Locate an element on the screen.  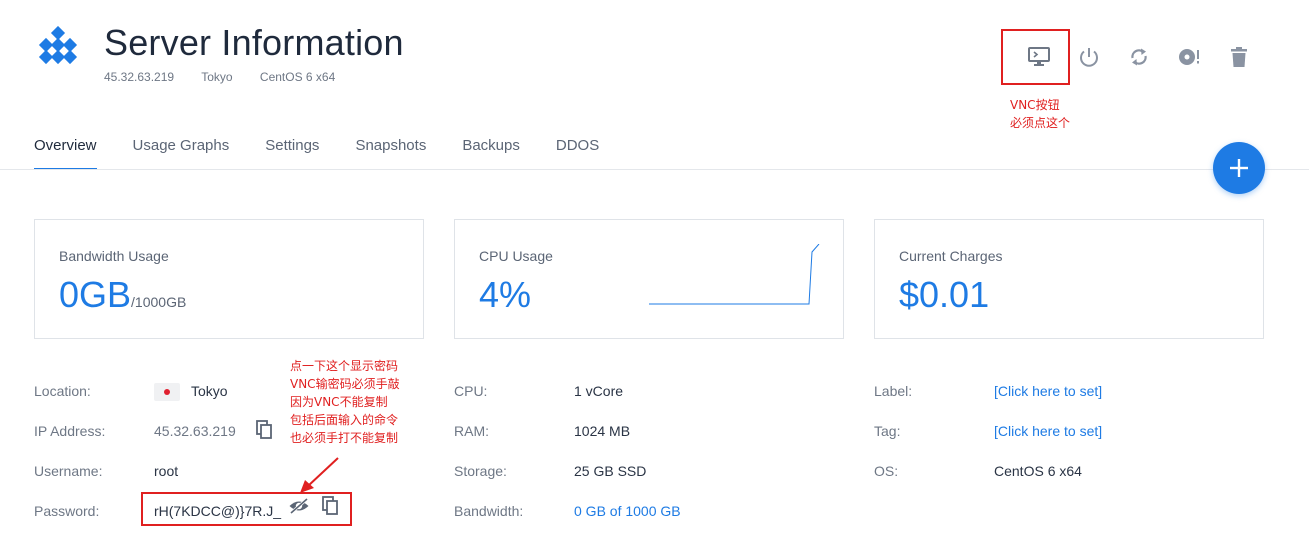
logo-icon is located at coordinates (58, 45).